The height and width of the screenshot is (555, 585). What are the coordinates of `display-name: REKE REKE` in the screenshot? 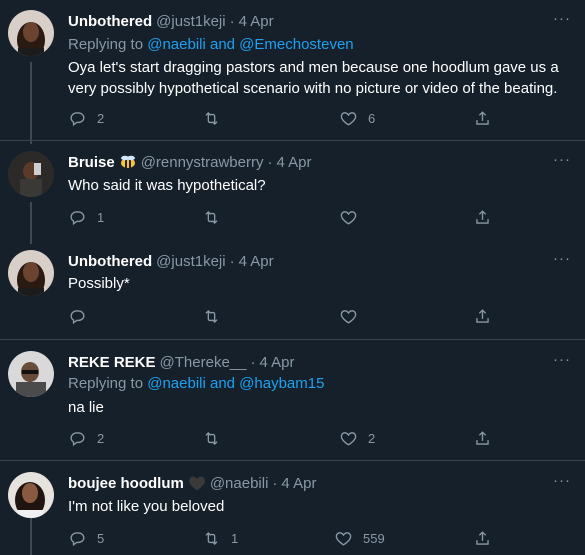 It's located at (112, 362).